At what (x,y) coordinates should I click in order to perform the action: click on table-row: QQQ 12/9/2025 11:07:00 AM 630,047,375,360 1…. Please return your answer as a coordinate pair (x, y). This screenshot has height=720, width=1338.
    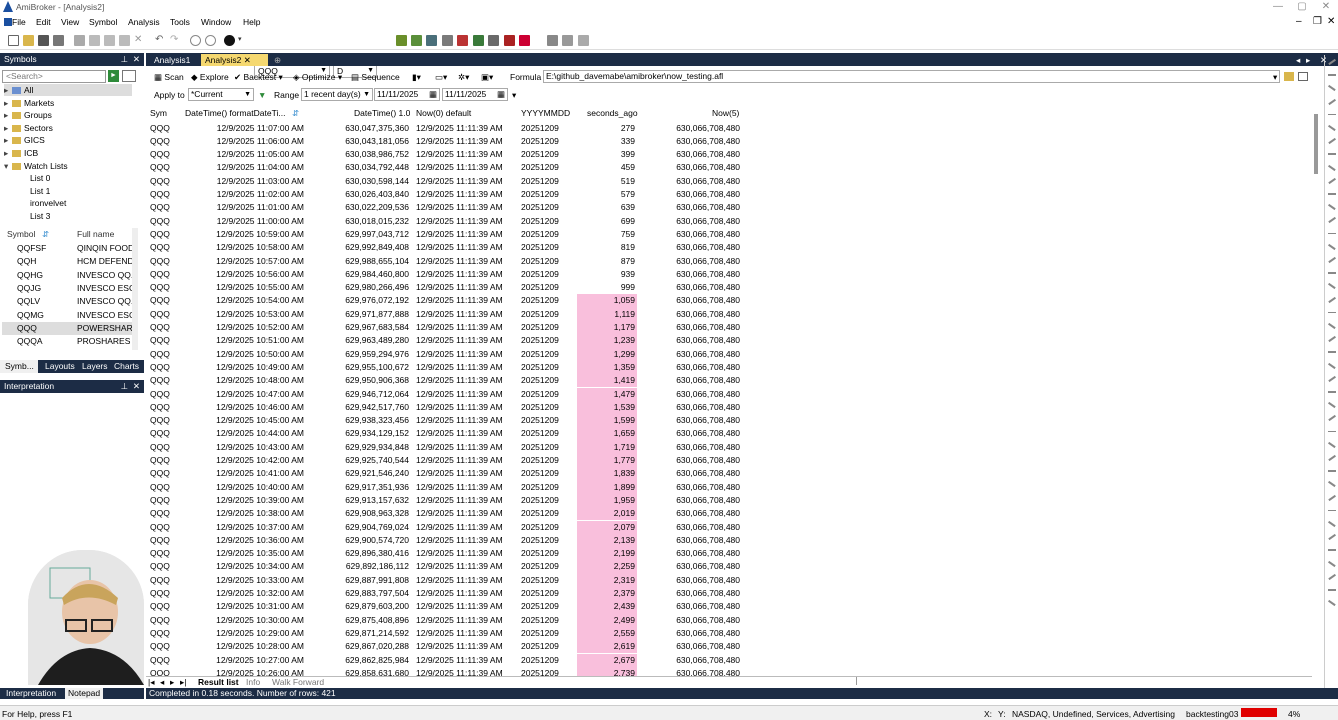
    Looking at the image, I should click on (729, 128).